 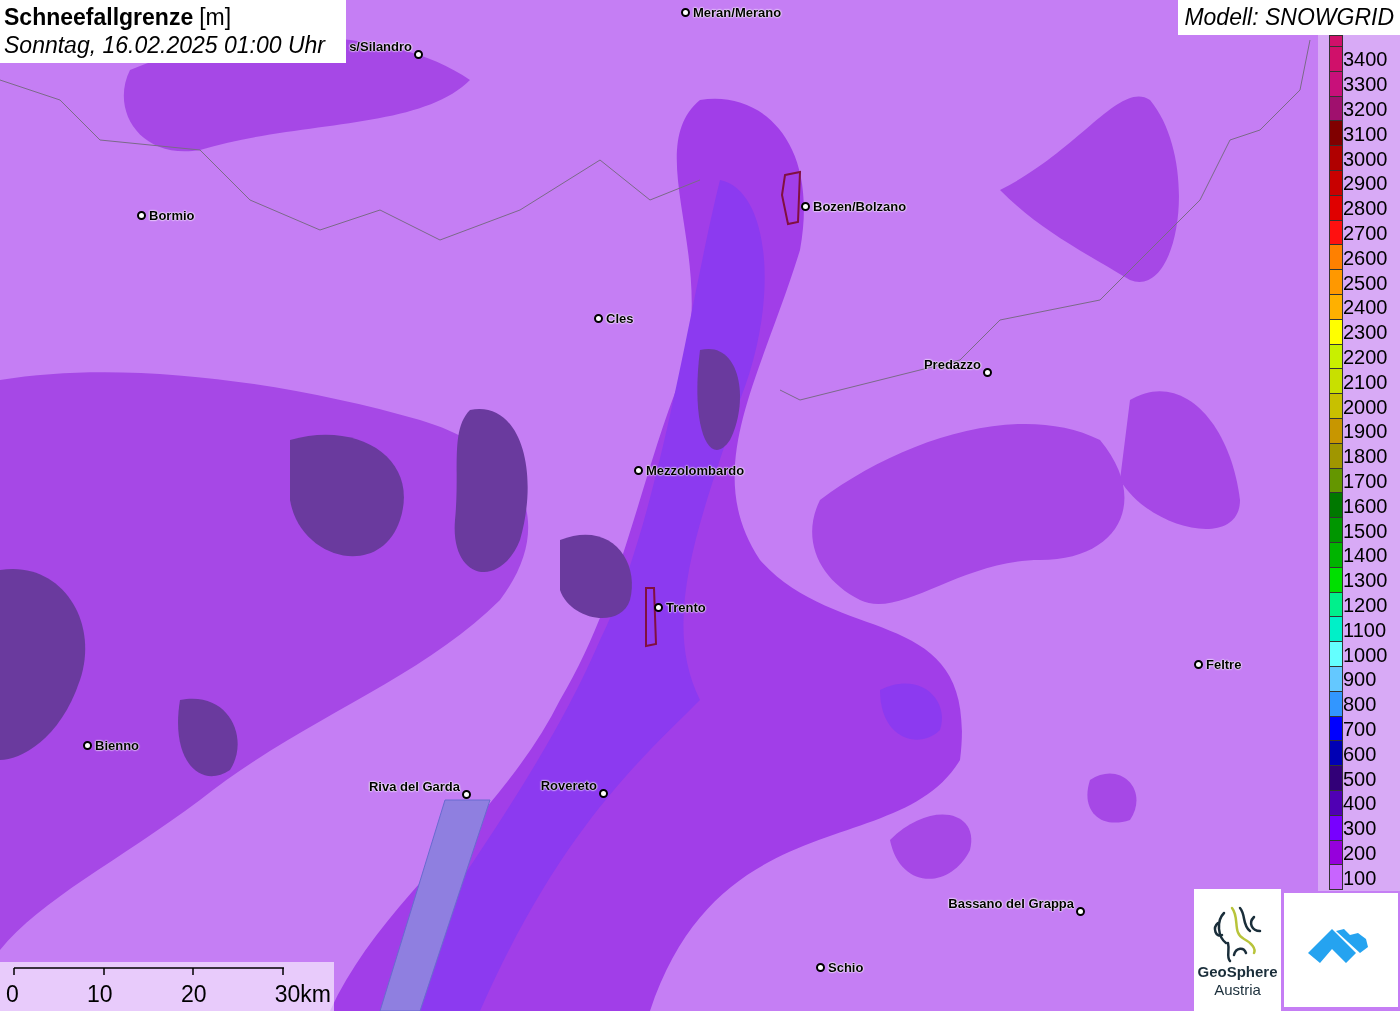 I want to click on city-label: Rovereto, so click(x=568, y=785).